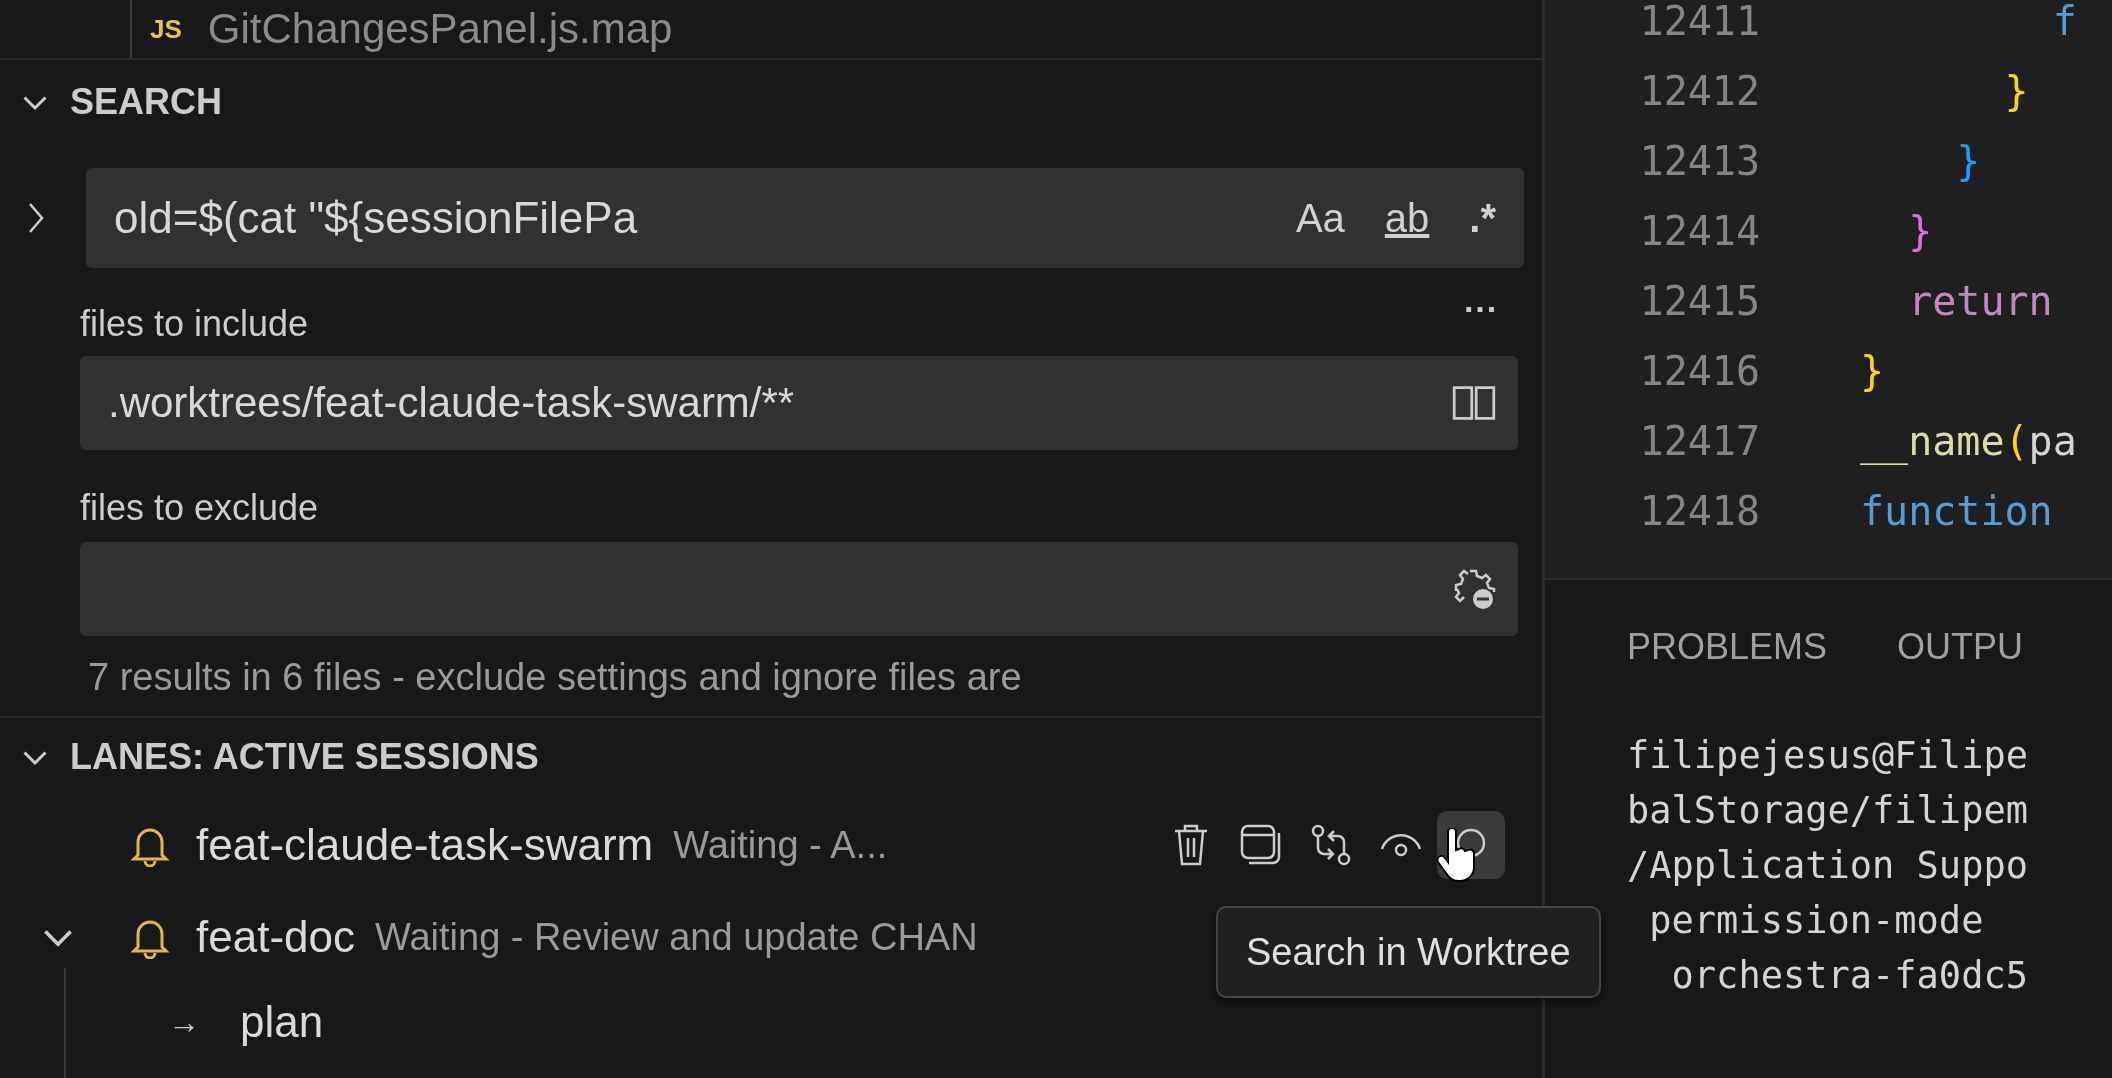 The height and width of the screenshot is (1078, 2112). I want to click on code-line: function, so click(1956, 511).